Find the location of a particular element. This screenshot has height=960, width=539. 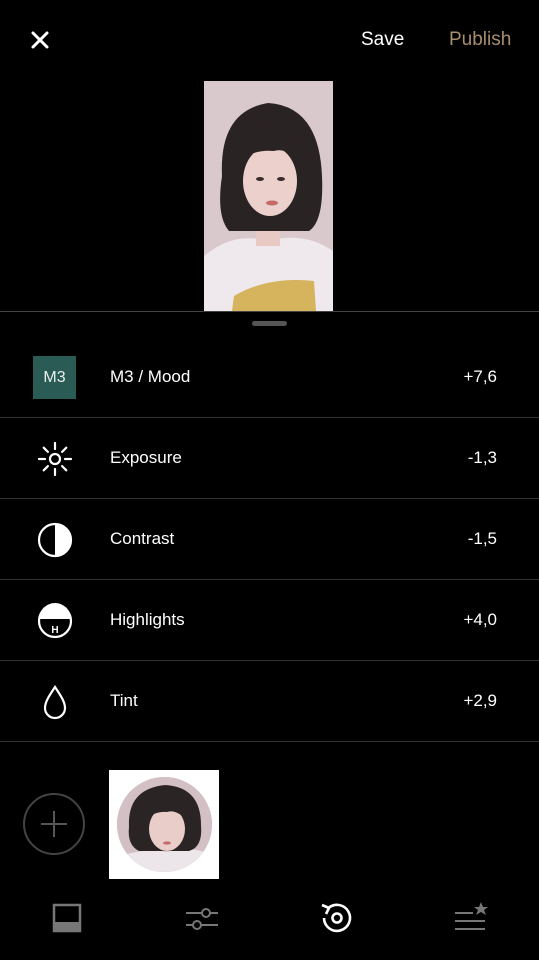

save-button: Save is located at coordinates (382, 40).